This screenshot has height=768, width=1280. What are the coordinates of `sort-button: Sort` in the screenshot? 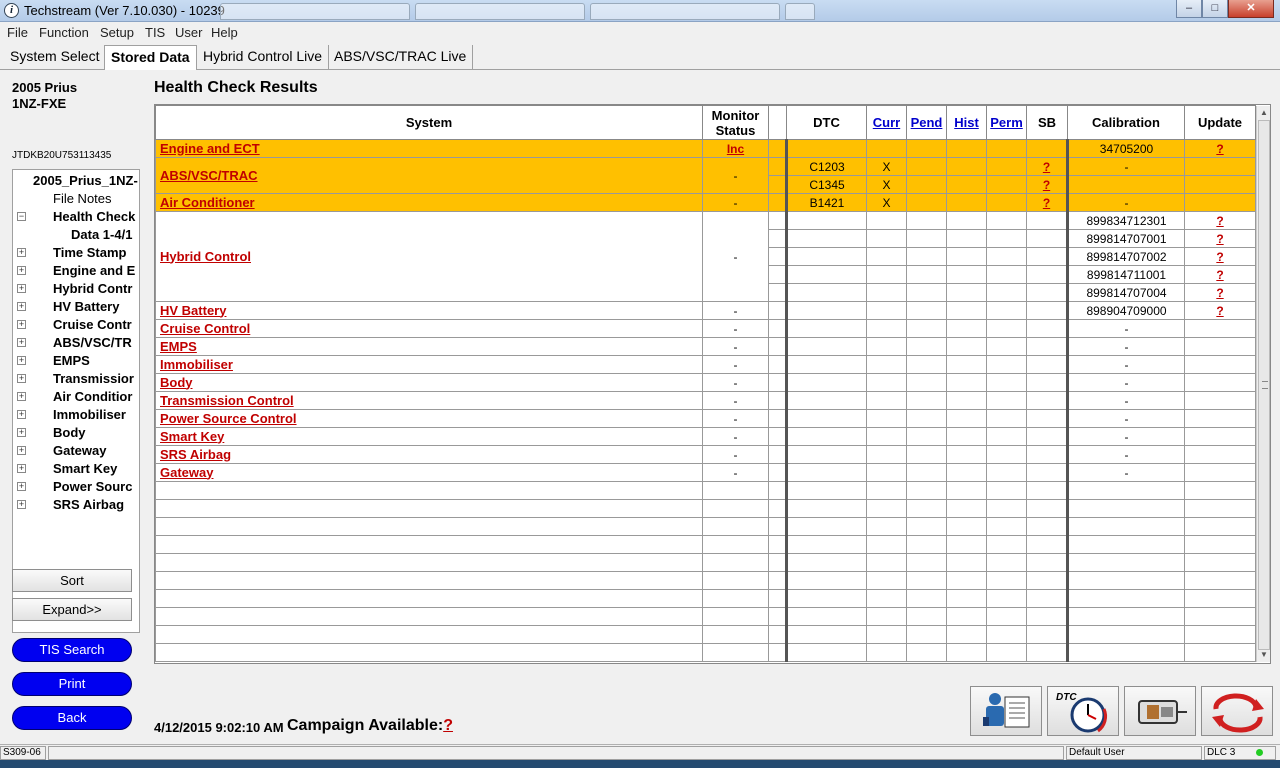 It's located at (72, 580).